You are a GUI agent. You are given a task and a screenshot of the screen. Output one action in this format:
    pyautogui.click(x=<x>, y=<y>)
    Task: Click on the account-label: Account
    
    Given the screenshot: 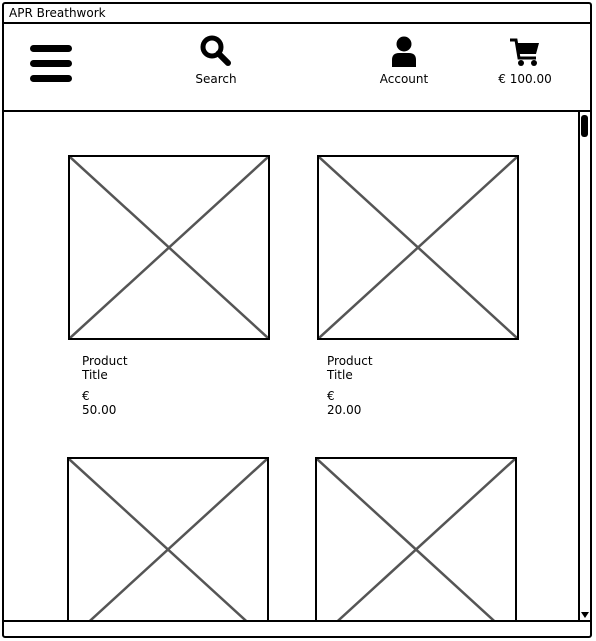 What is the action you would take?
    pyautogui.click(x=404, y=79)
    